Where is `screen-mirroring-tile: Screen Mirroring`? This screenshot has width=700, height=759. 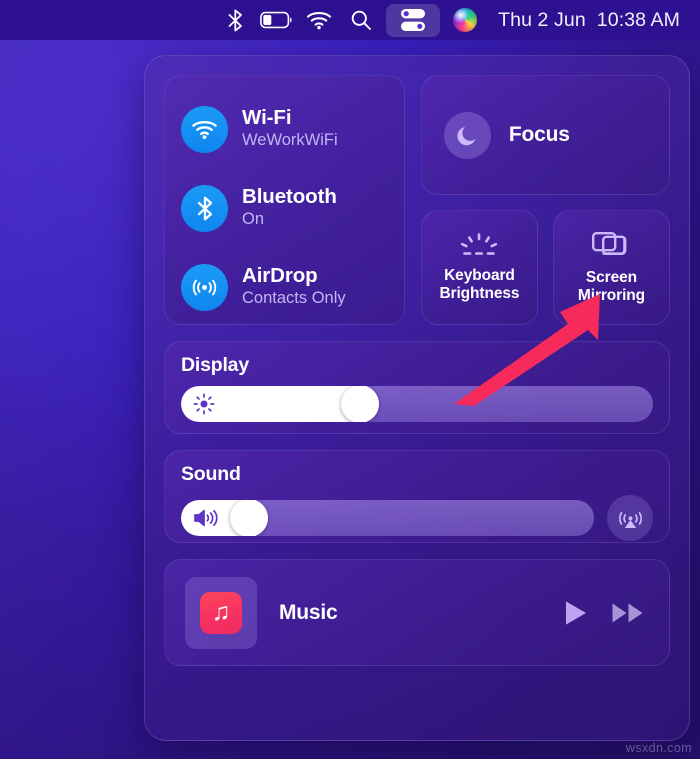
screen-mirroring-tile: Screen Mirroring is located at coordinates (611, 267).